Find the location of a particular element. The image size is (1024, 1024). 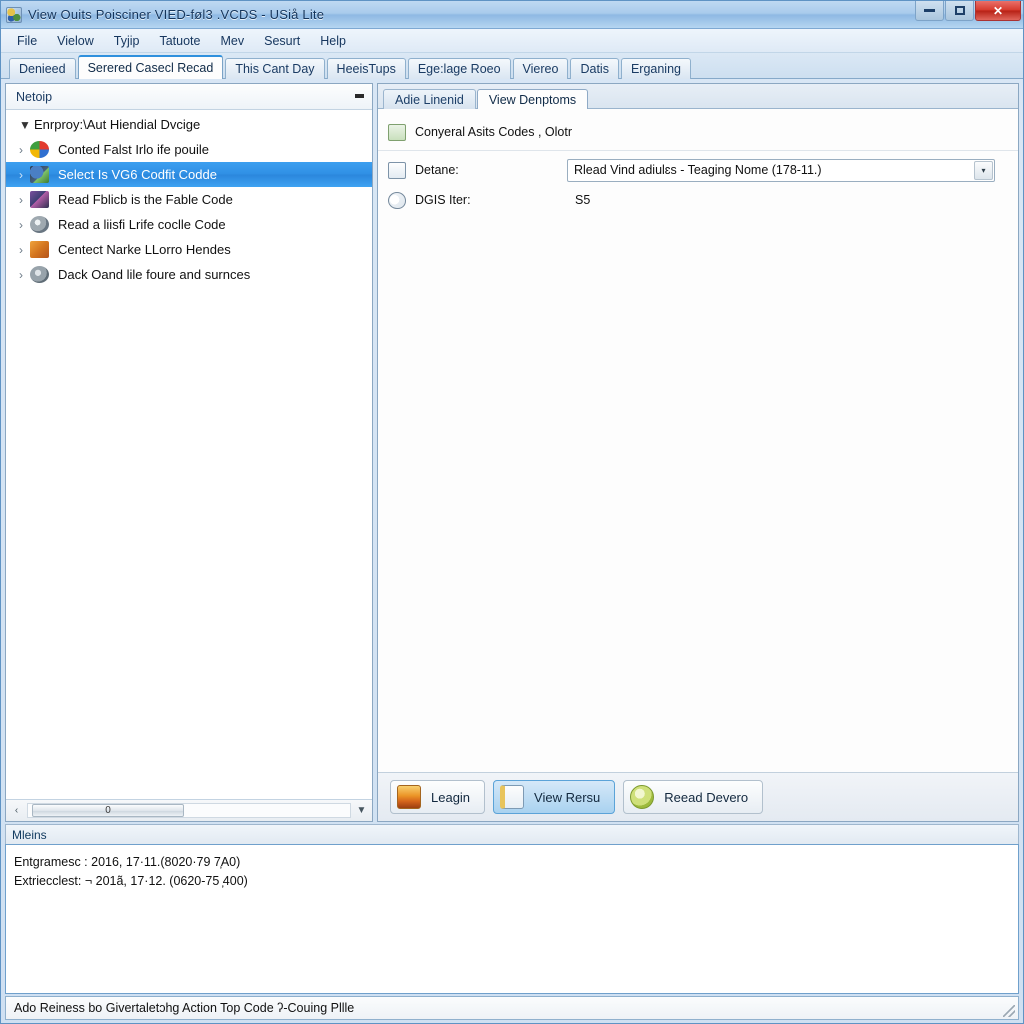

tree-row-selected: › Select Is VG6 Codfit Codde is located at coordinates (189, 174).